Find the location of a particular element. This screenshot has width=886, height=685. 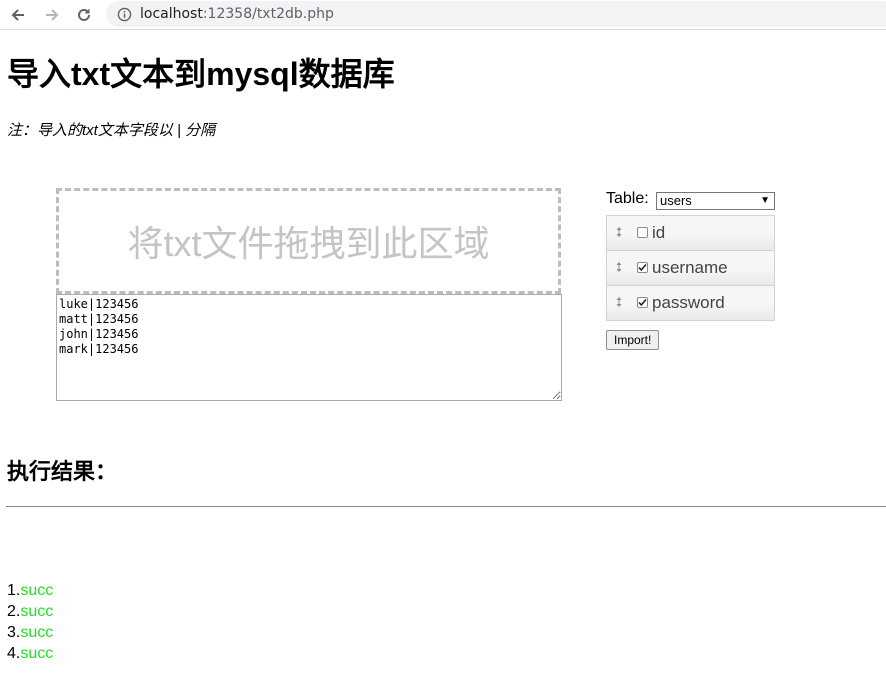

result-item: 3.succ is located at coordinates (30, 632).